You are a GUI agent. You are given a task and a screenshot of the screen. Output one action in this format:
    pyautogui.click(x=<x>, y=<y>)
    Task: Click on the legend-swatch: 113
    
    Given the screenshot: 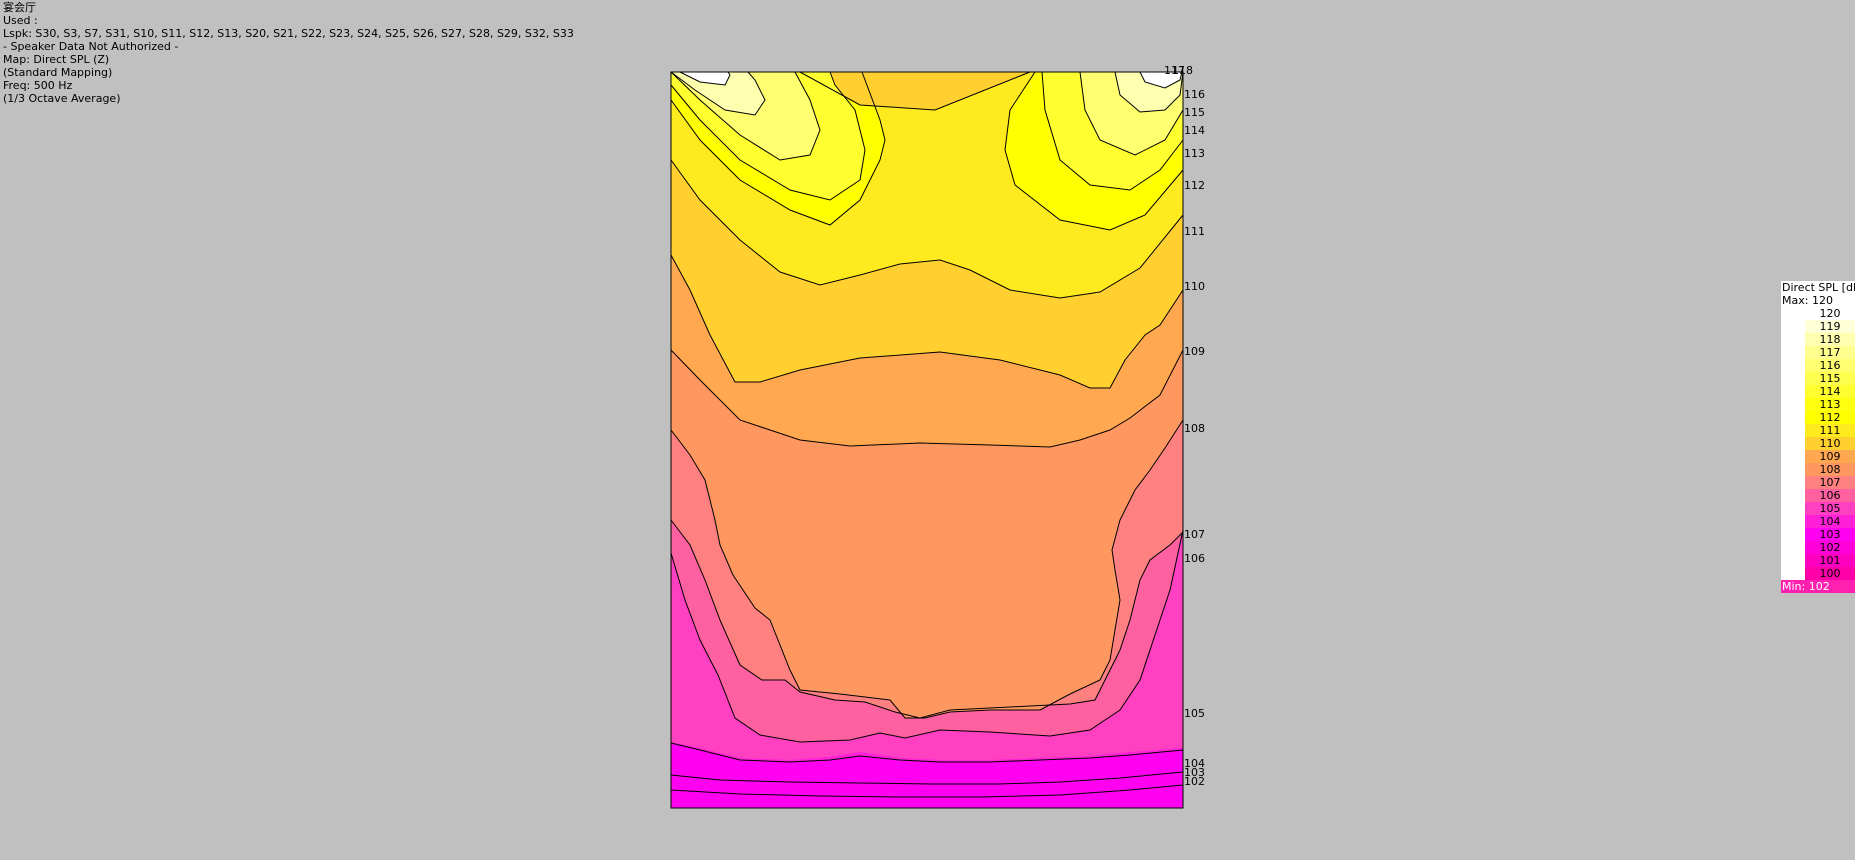 What is the action you would take?
    pyautogui.click(x=1830, y=404)
    